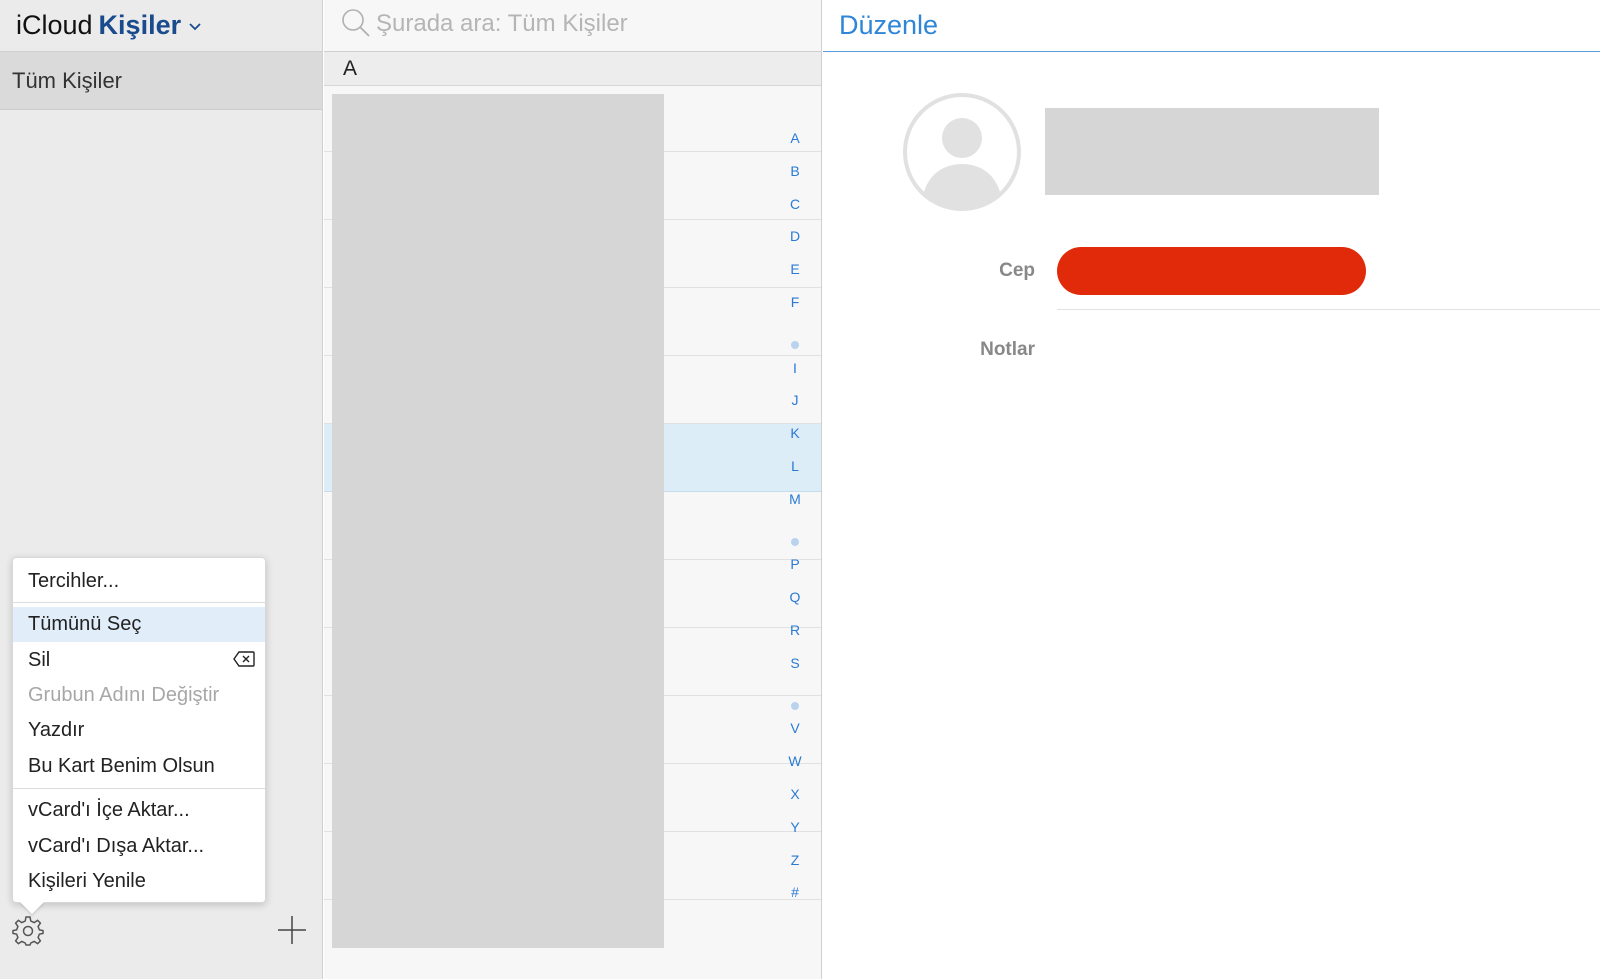  What do you see at coordinates (591, 24) in the screenshot?
I see `search-input` at bounding box center [591, 24].